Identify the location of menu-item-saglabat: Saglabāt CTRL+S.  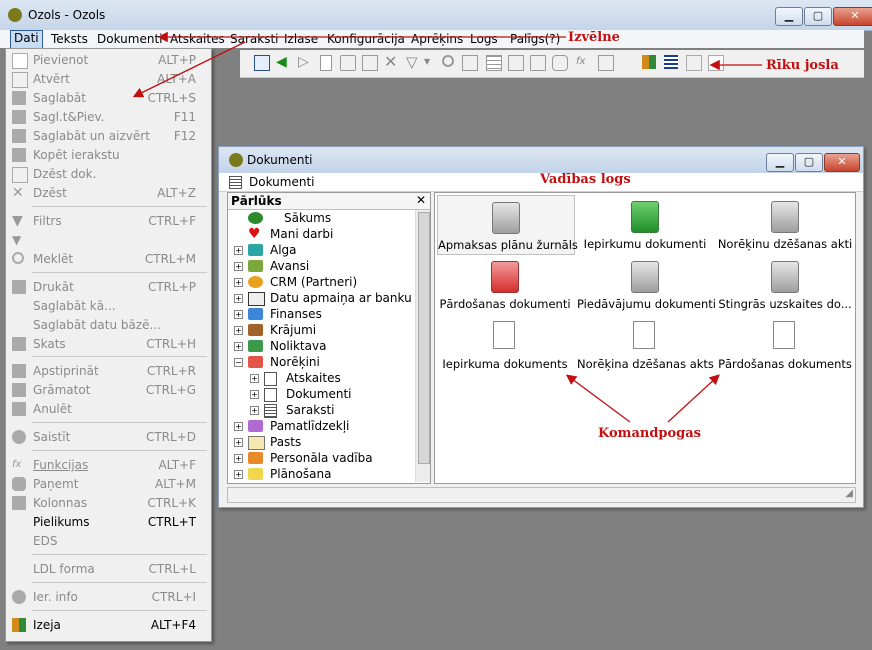
(108, 98).